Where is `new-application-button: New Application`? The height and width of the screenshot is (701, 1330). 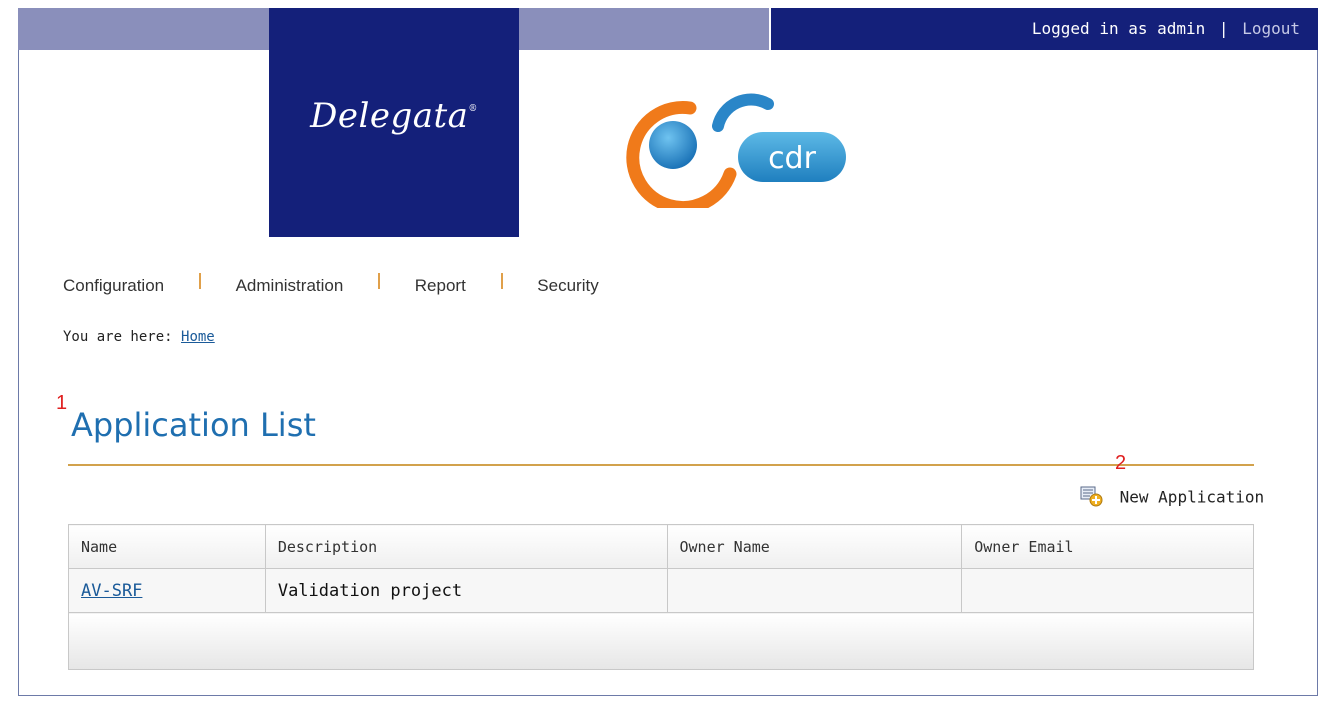 new-application-button: New Application is located at coordinates (1172, 498).